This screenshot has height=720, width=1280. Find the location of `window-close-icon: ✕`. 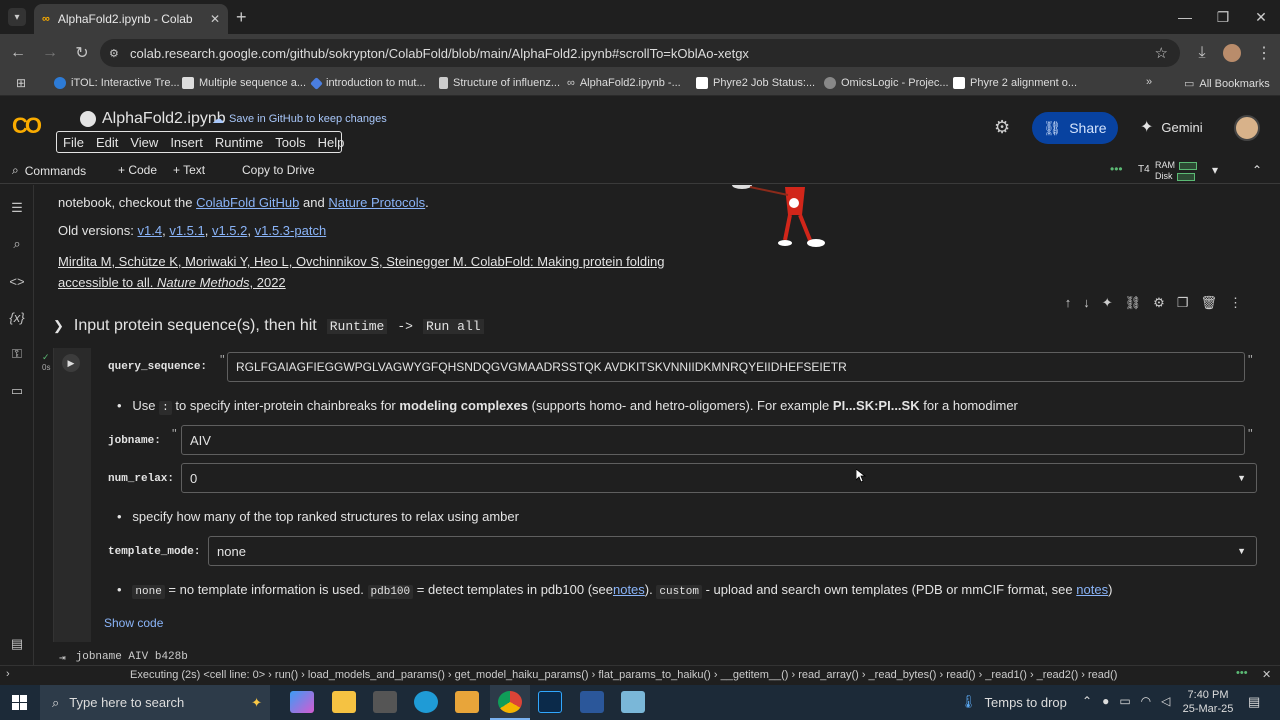

window-close-icon: ✕ is located at coordinates (1261, 17).